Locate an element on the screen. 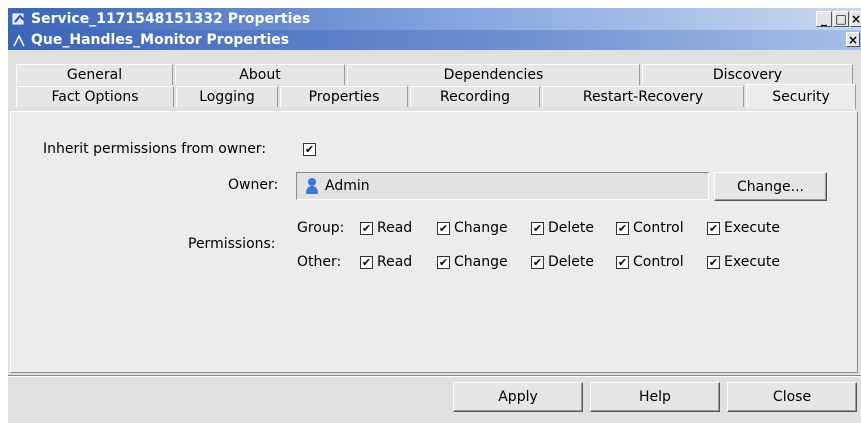  close-button: Close is located at coordinates (792, 397).